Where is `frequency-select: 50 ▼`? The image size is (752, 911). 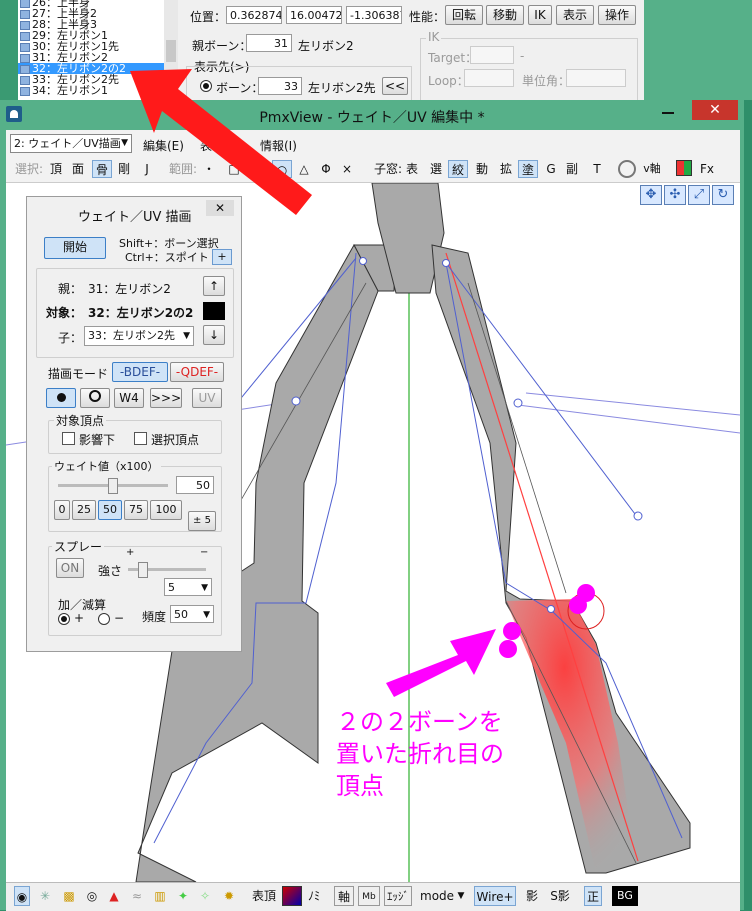
frequency-select: 50 ▼ is located at coordinates (192, 614).